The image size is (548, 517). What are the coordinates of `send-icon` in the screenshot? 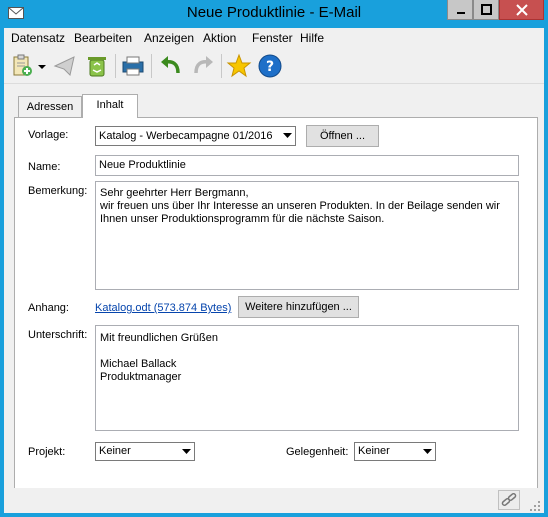 It's located at (65, 66).